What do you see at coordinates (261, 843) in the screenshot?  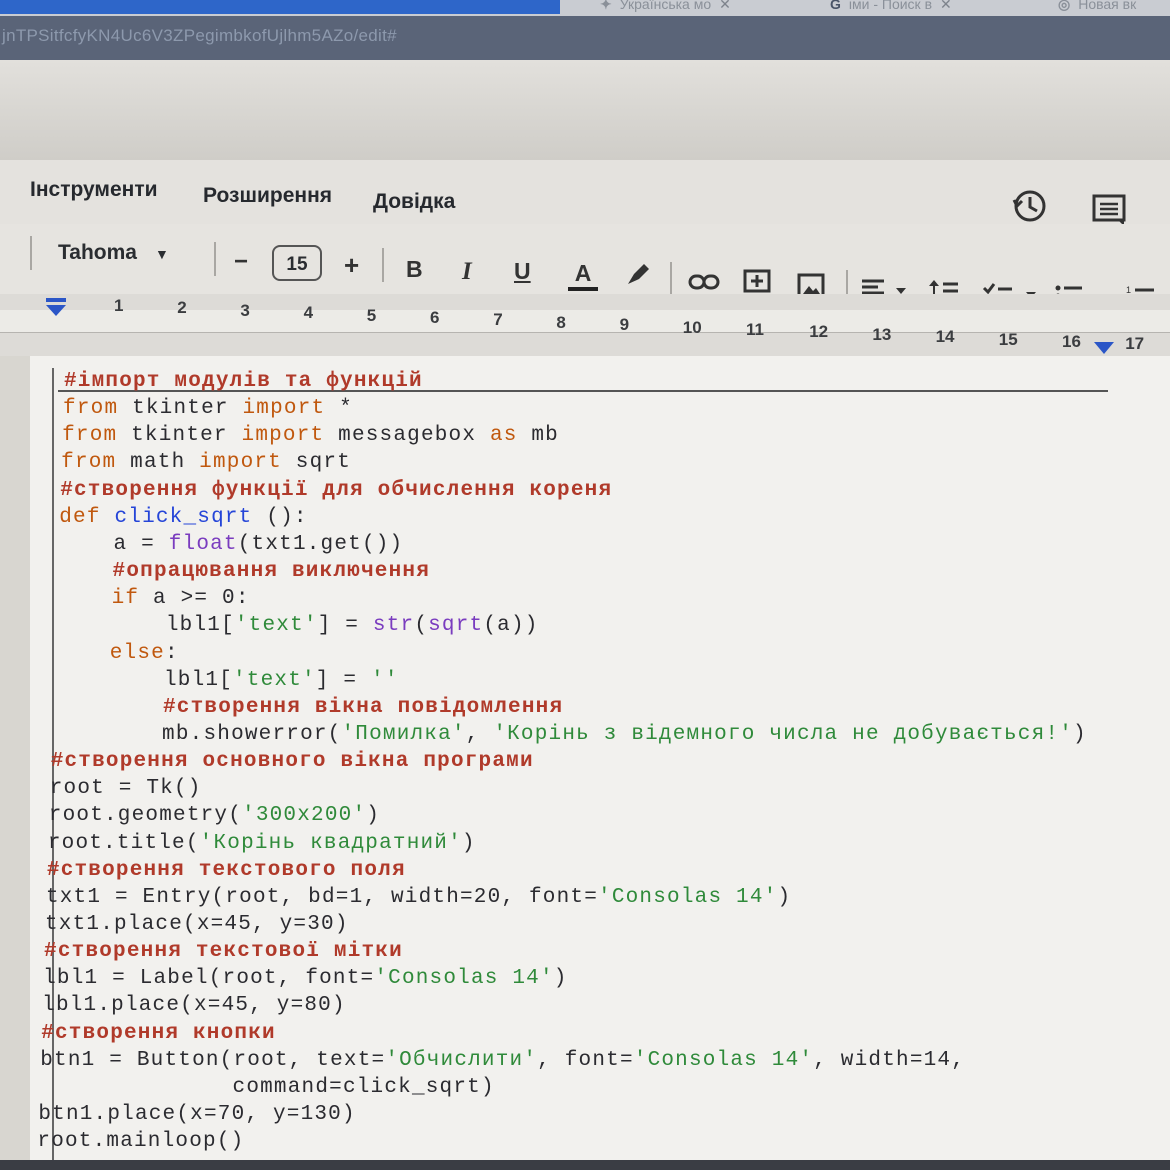 I see `code-line: root.title('Корінь квадратний')` at bounding box center [261, 843].